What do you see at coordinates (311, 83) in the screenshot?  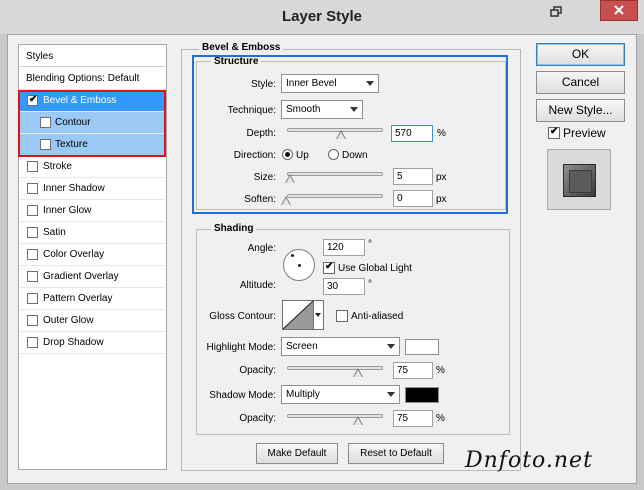 I see `style-select-value: Inner Bevel` at bounding box center [311, 83].